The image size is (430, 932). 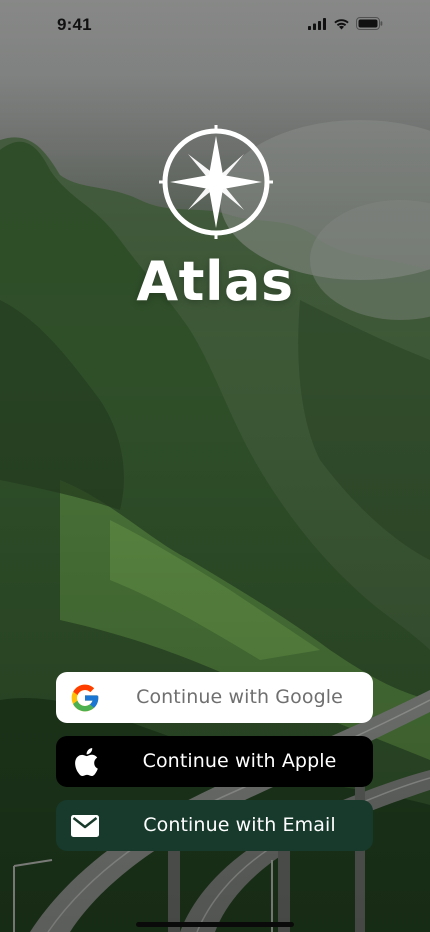 I want to click on status-bar: 9:41, so click(x=215, y=25).